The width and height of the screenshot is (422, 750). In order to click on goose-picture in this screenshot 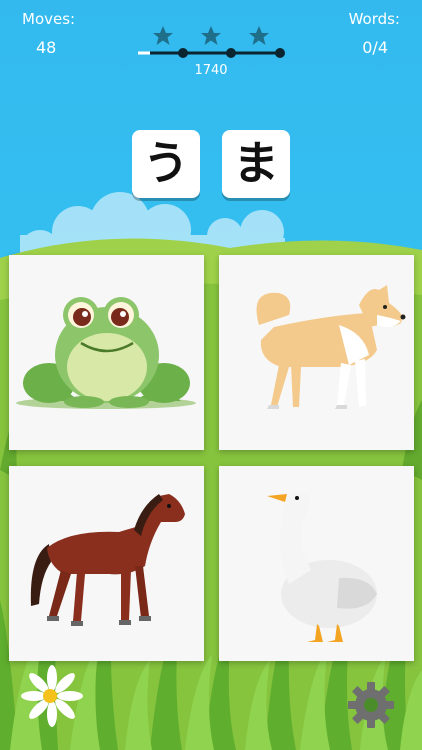, I will do `click(322, 567)`.